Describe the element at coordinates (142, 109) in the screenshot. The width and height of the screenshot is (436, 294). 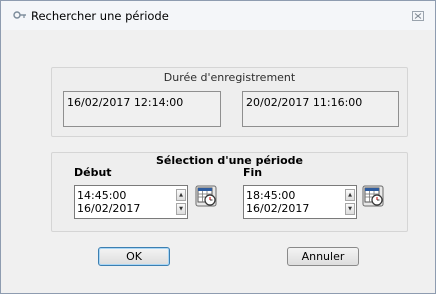
I see `recording-start-field: 16/02/2017 12:14:00` at that location.